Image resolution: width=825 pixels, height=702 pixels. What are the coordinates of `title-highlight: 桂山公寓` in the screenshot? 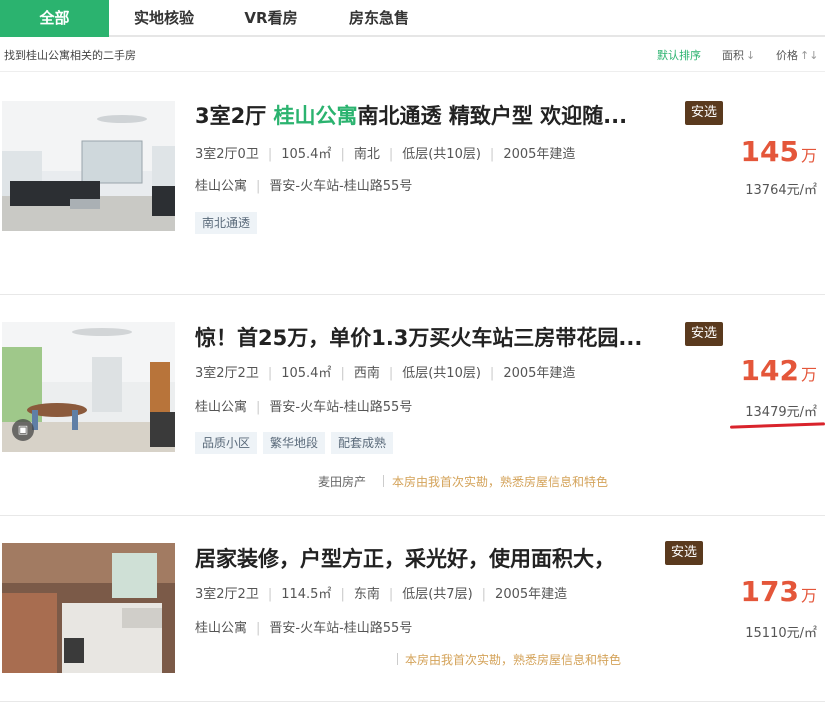 It's located at (315, 116).